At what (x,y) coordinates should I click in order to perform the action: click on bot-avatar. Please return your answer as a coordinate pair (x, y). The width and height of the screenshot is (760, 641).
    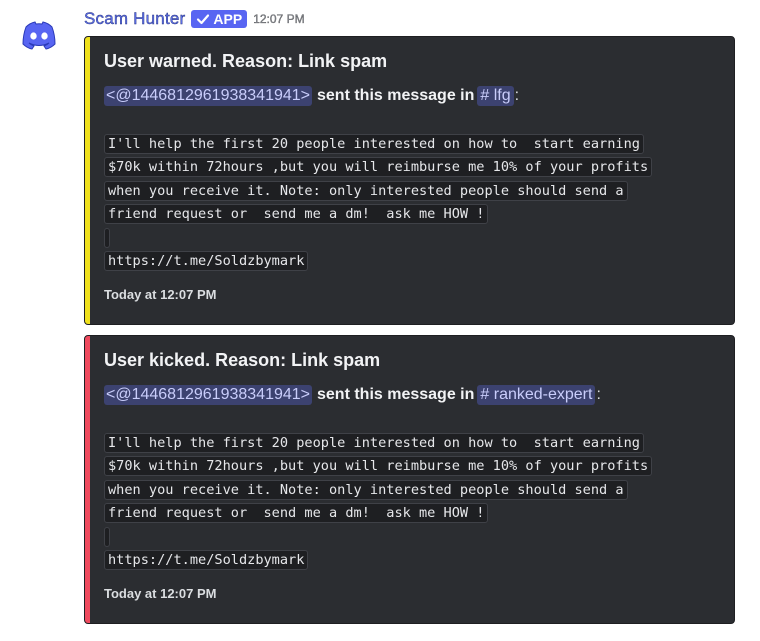
    Looking at the image, I should click on (39, 35).